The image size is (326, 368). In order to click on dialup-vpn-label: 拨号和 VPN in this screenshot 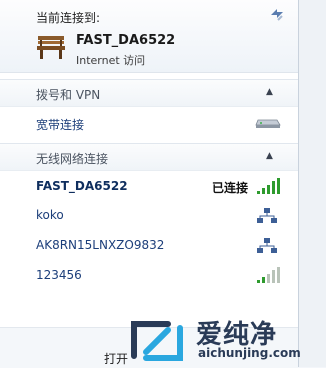, I will do `click(68, 95)`.